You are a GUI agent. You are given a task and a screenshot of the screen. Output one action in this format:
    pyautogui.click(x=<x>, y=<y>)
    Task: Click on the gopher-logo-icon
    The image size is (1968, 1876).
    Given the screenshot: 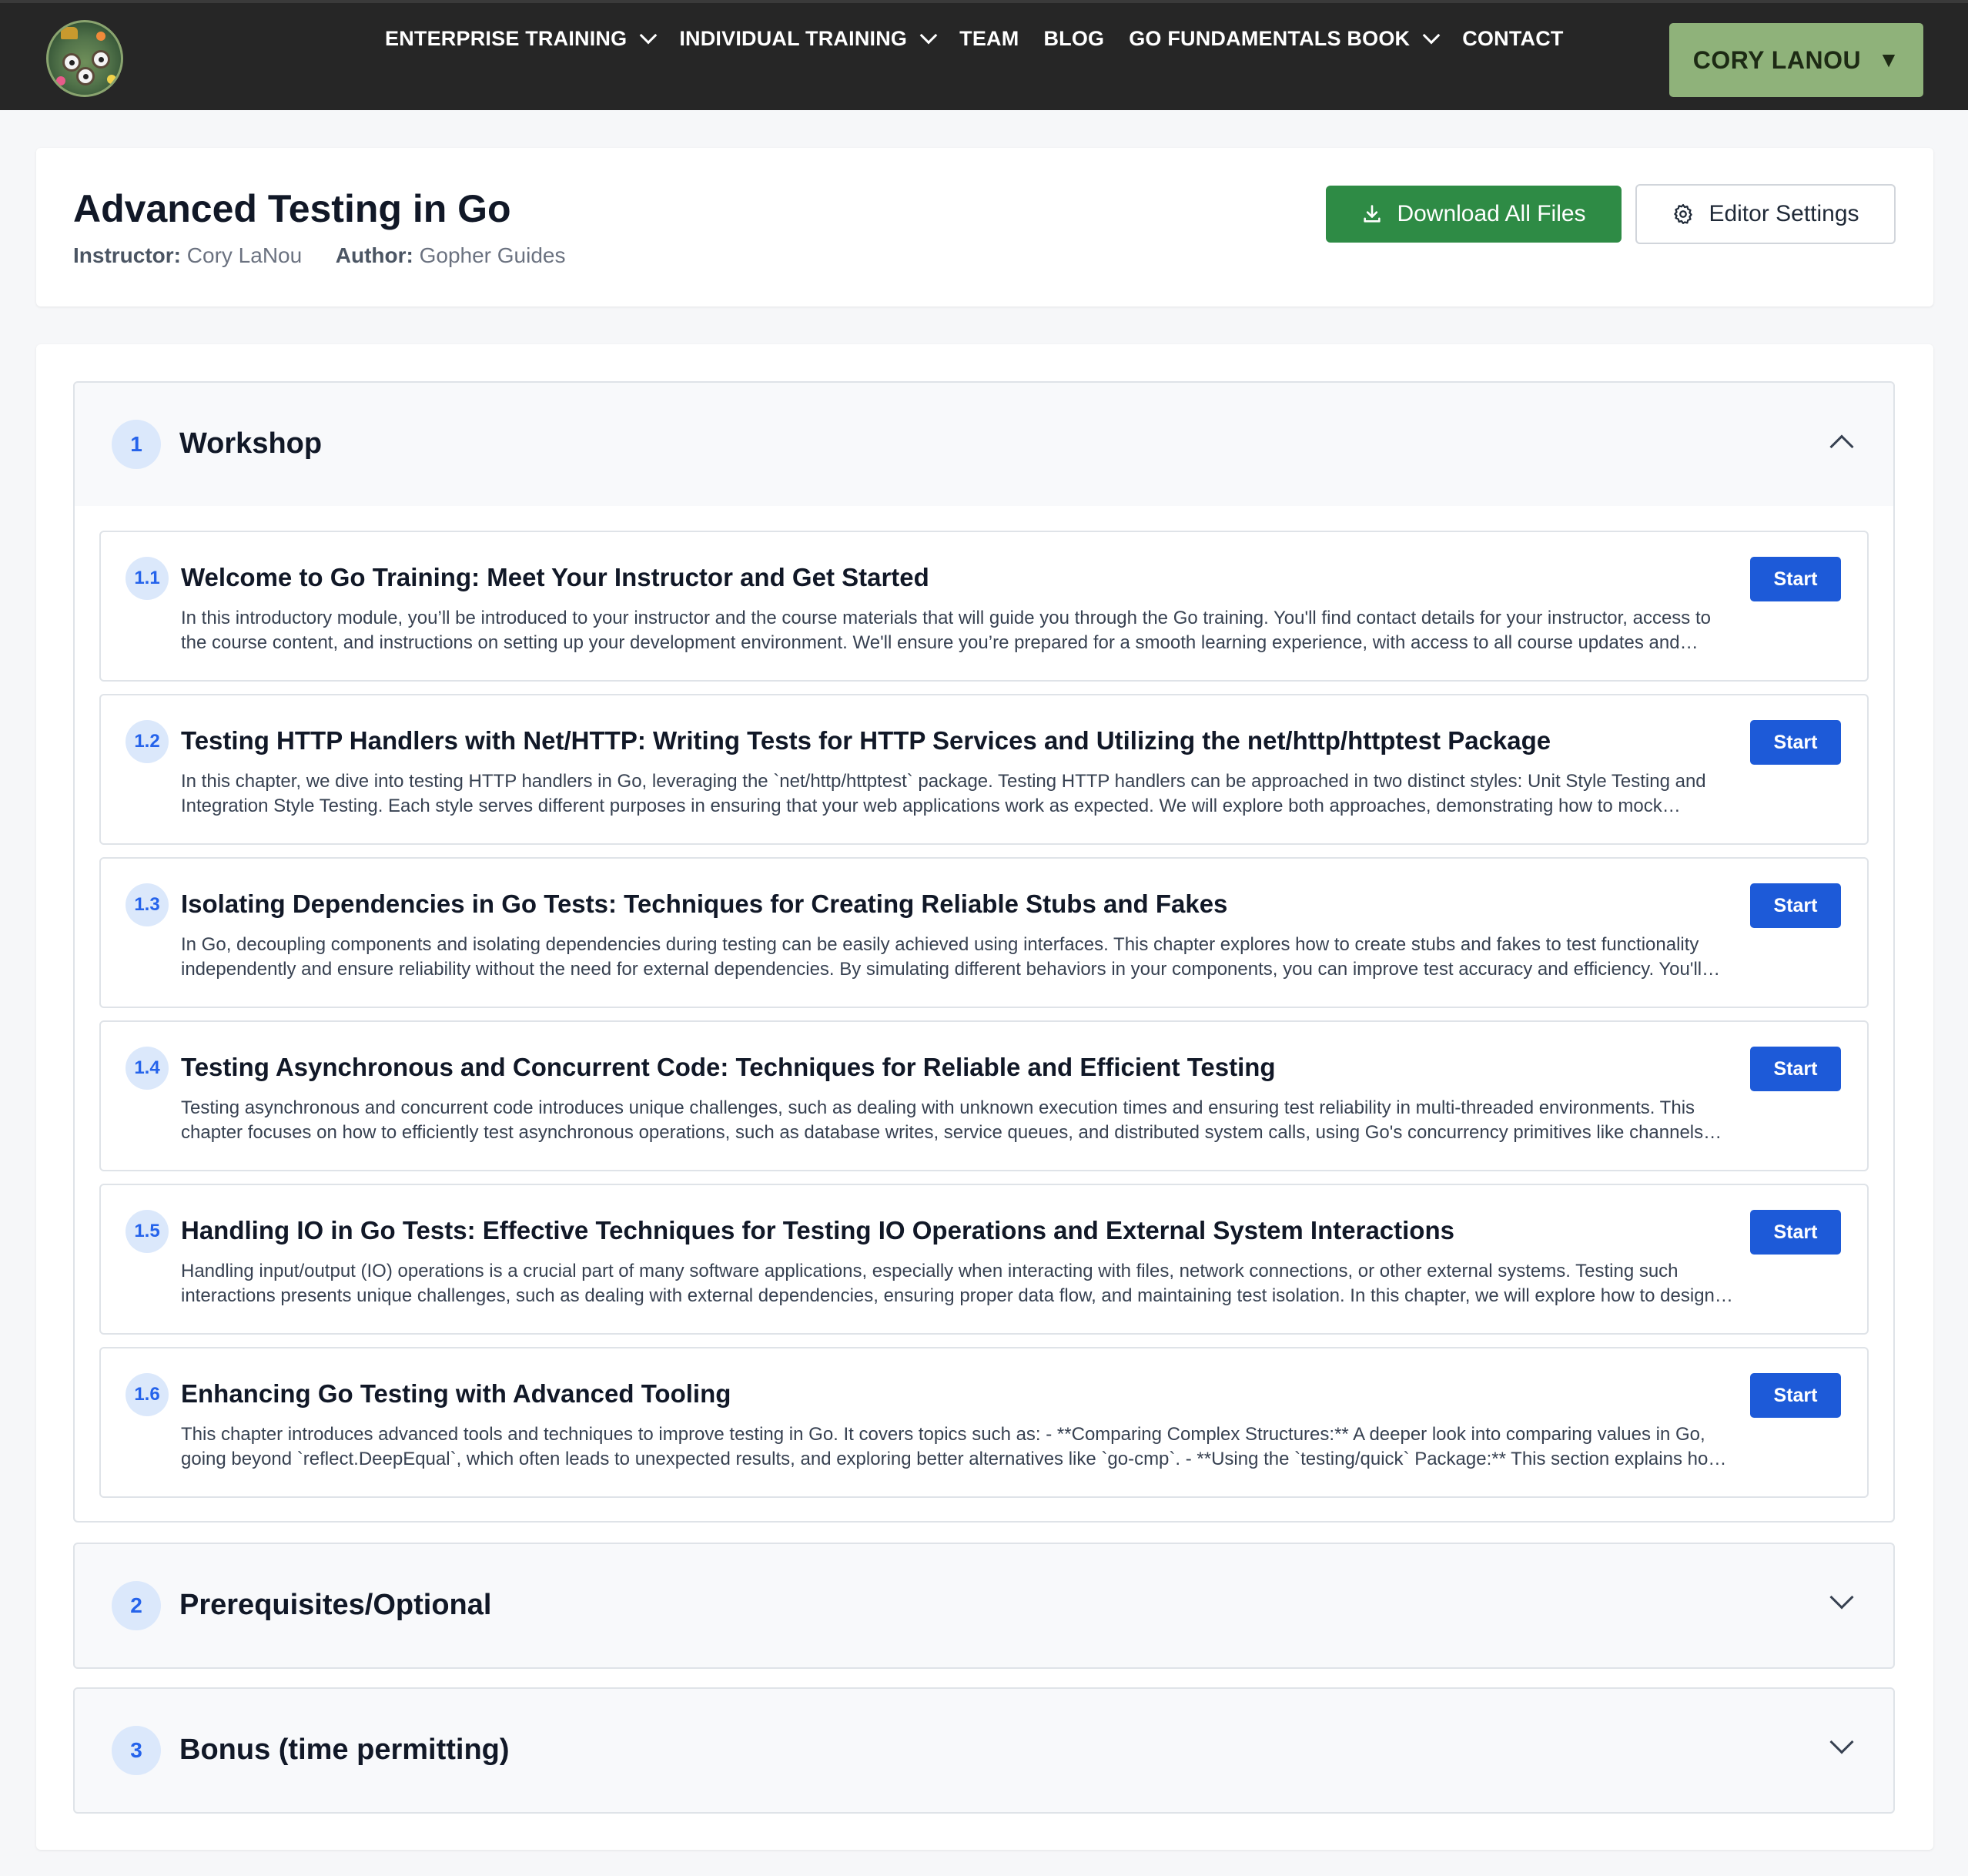 What is the action you would take?
    pyautogui.click(x=84, y=58)
    